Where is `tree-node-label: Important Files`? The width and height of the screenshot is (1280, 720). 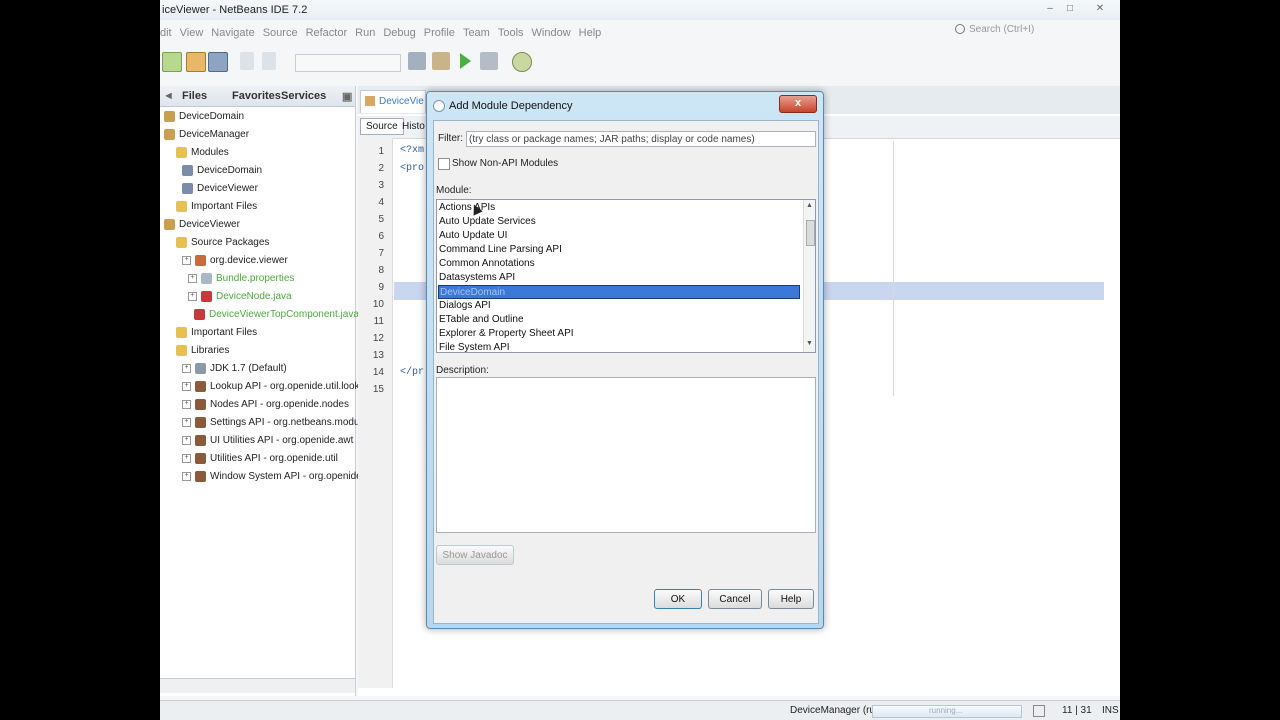
tree-node-label: Important Files is located at coordinates (224, 206).